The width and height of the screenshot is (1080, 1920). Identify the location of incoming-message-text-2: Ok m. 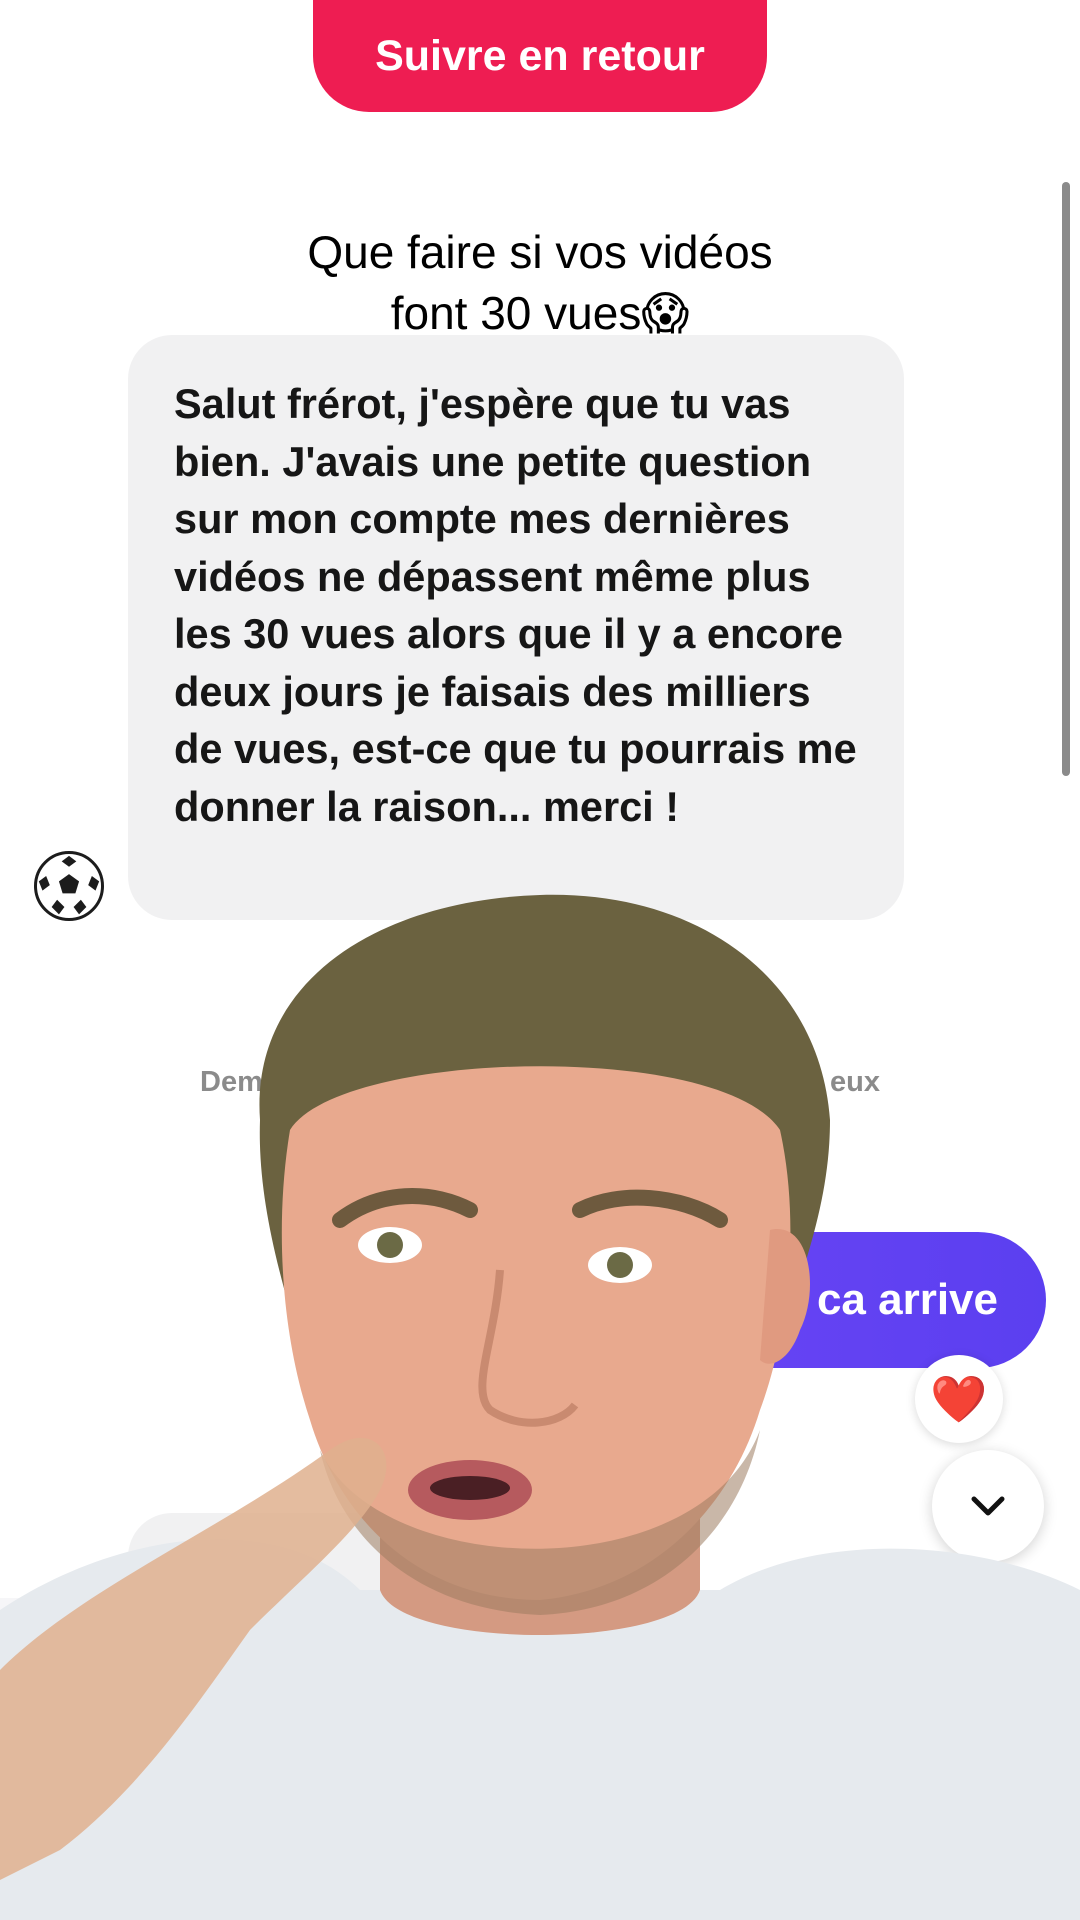
(226, 1576).